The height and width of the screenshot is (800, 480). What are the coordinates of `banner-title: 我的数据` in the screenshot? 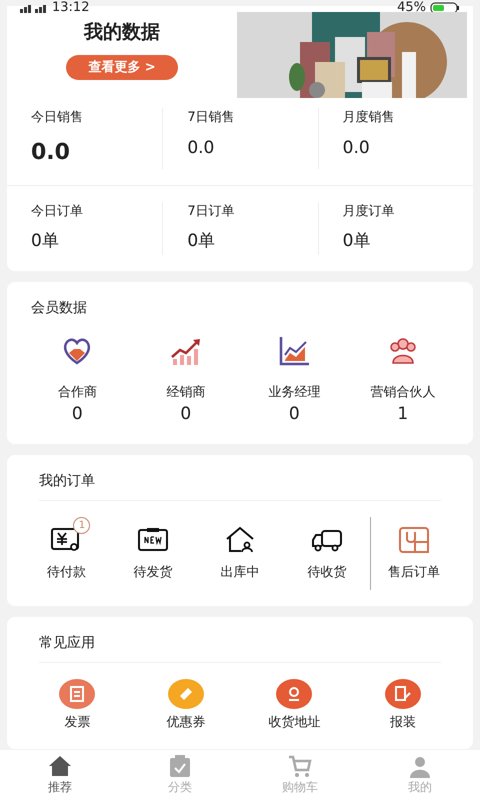 It's located at (122, 32).